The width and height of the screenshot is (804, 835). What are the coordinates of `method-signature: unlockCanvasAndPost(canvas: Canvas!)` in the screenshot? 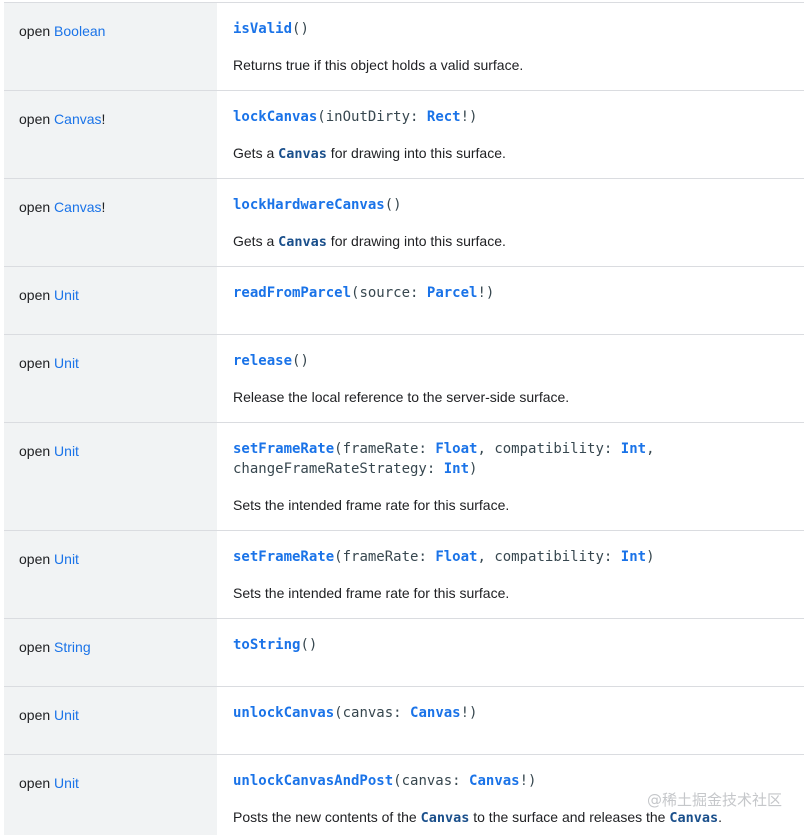 It's located at (518, 781).